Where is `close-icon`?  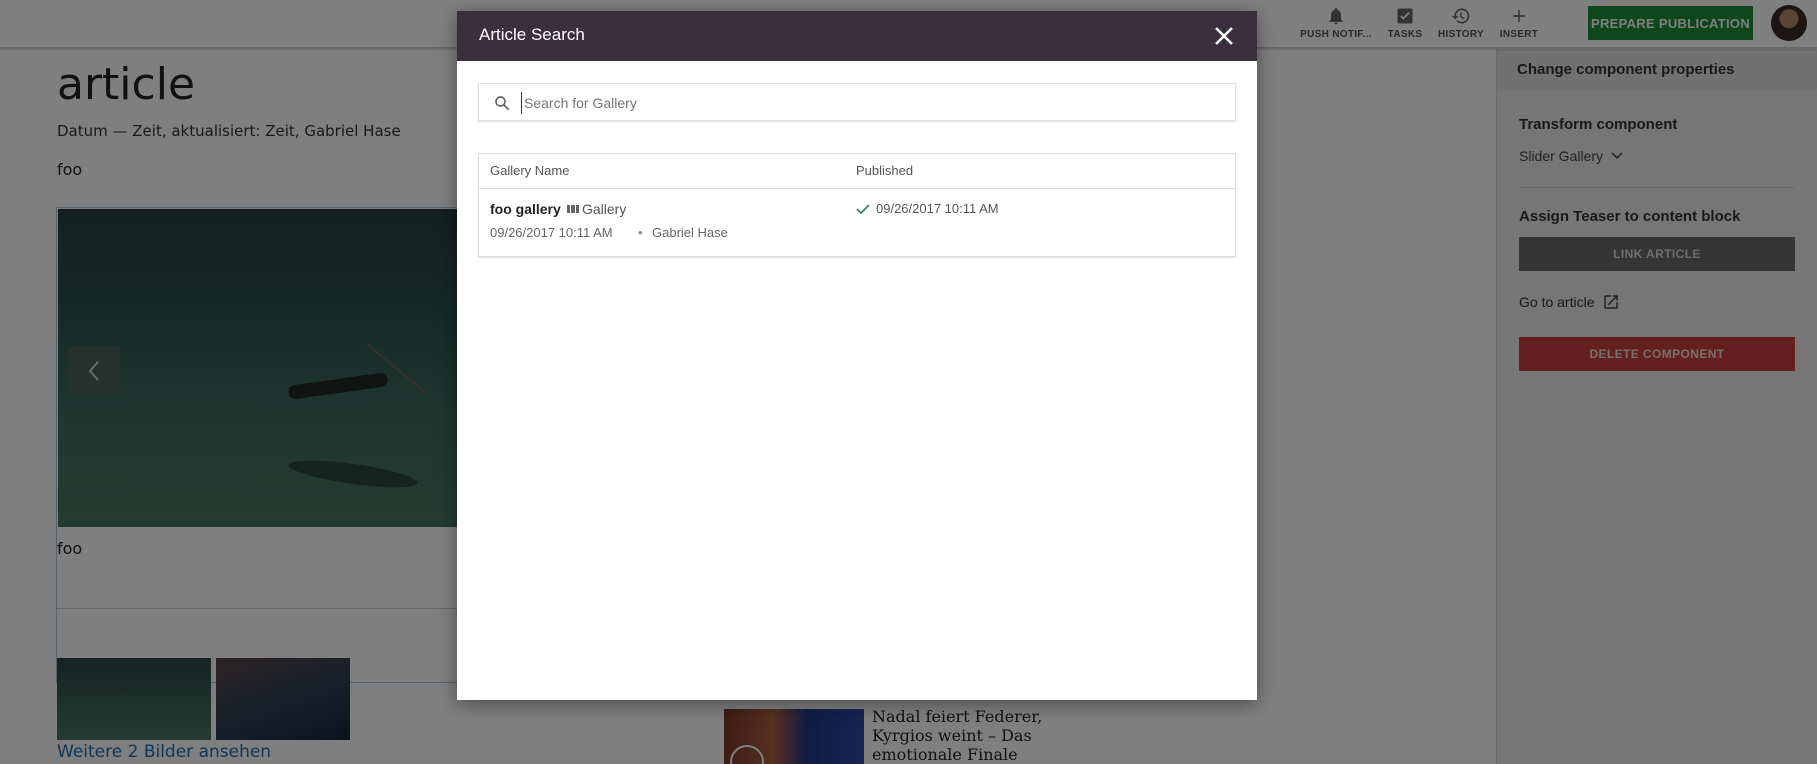
close-icon is located at coordinates (1224, 36).